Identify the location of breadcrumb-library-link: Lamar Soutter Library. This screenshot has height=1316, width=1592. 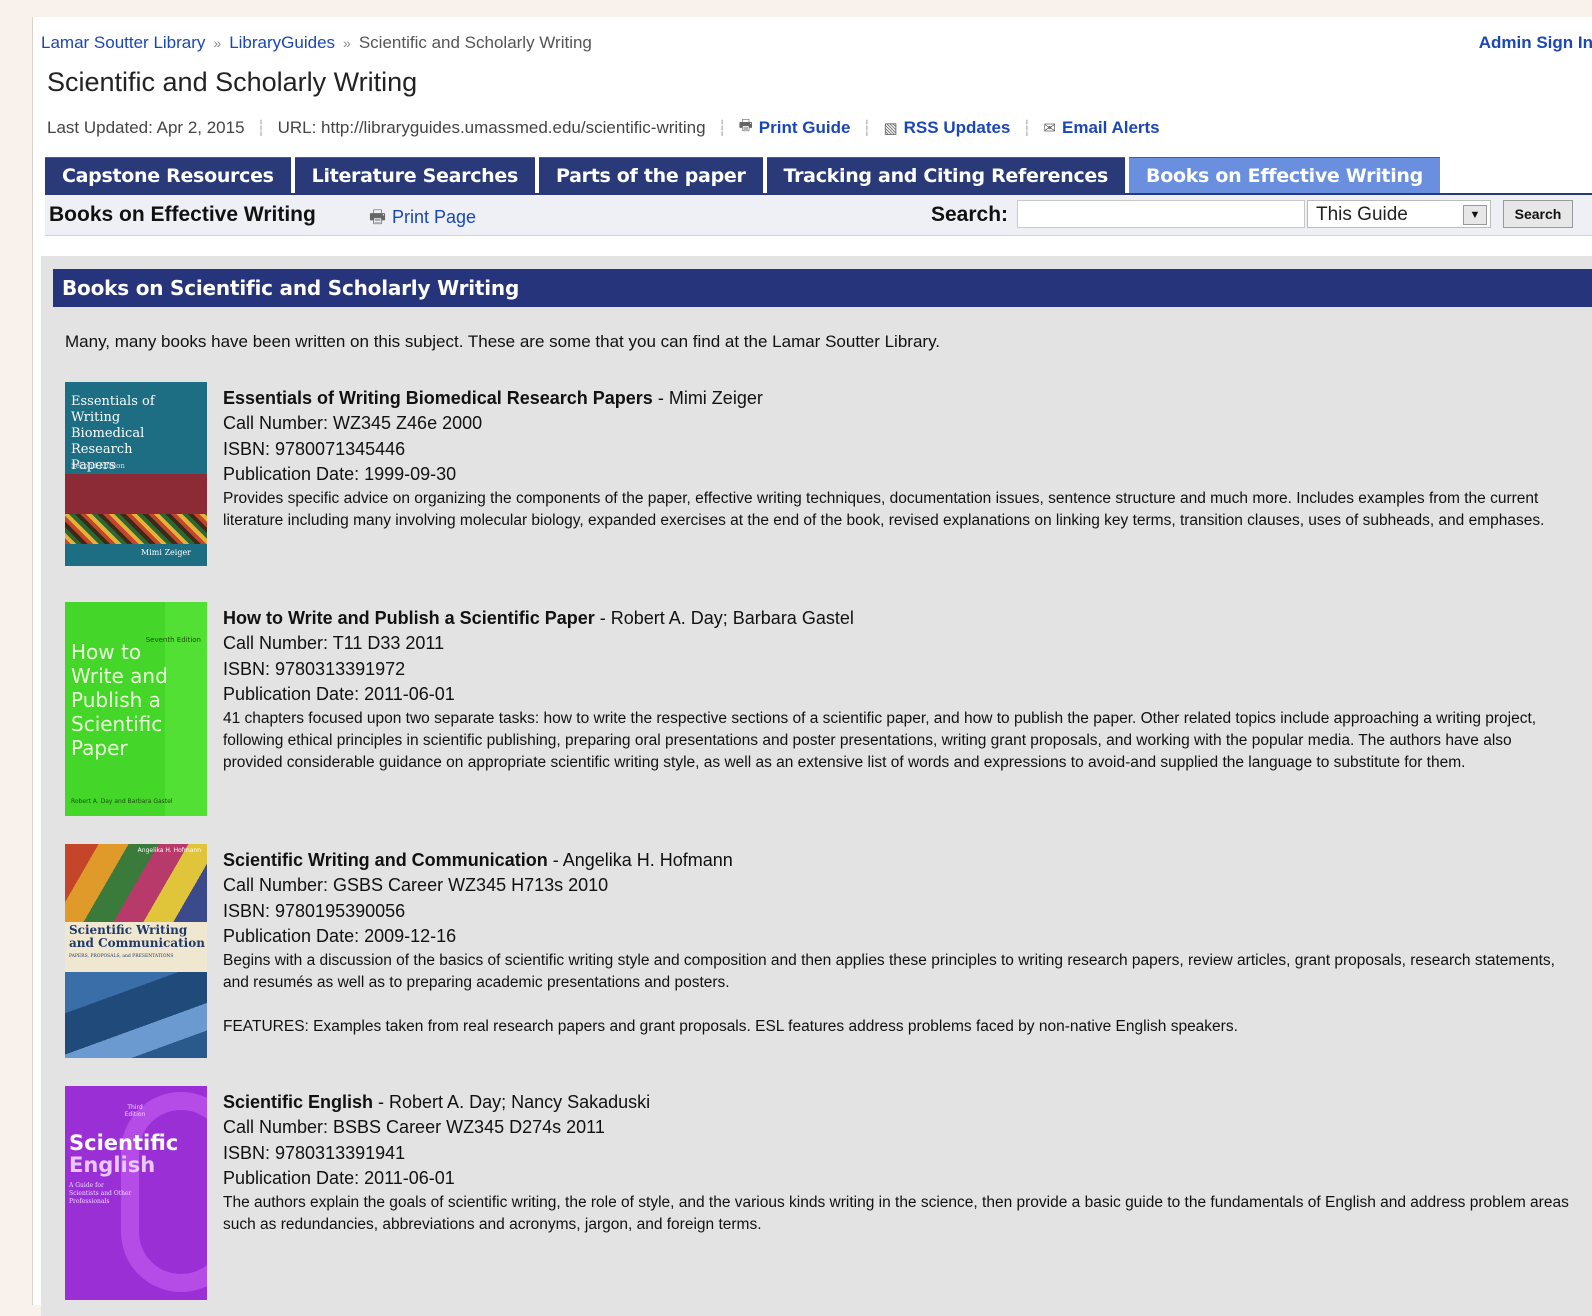
(123, 42).